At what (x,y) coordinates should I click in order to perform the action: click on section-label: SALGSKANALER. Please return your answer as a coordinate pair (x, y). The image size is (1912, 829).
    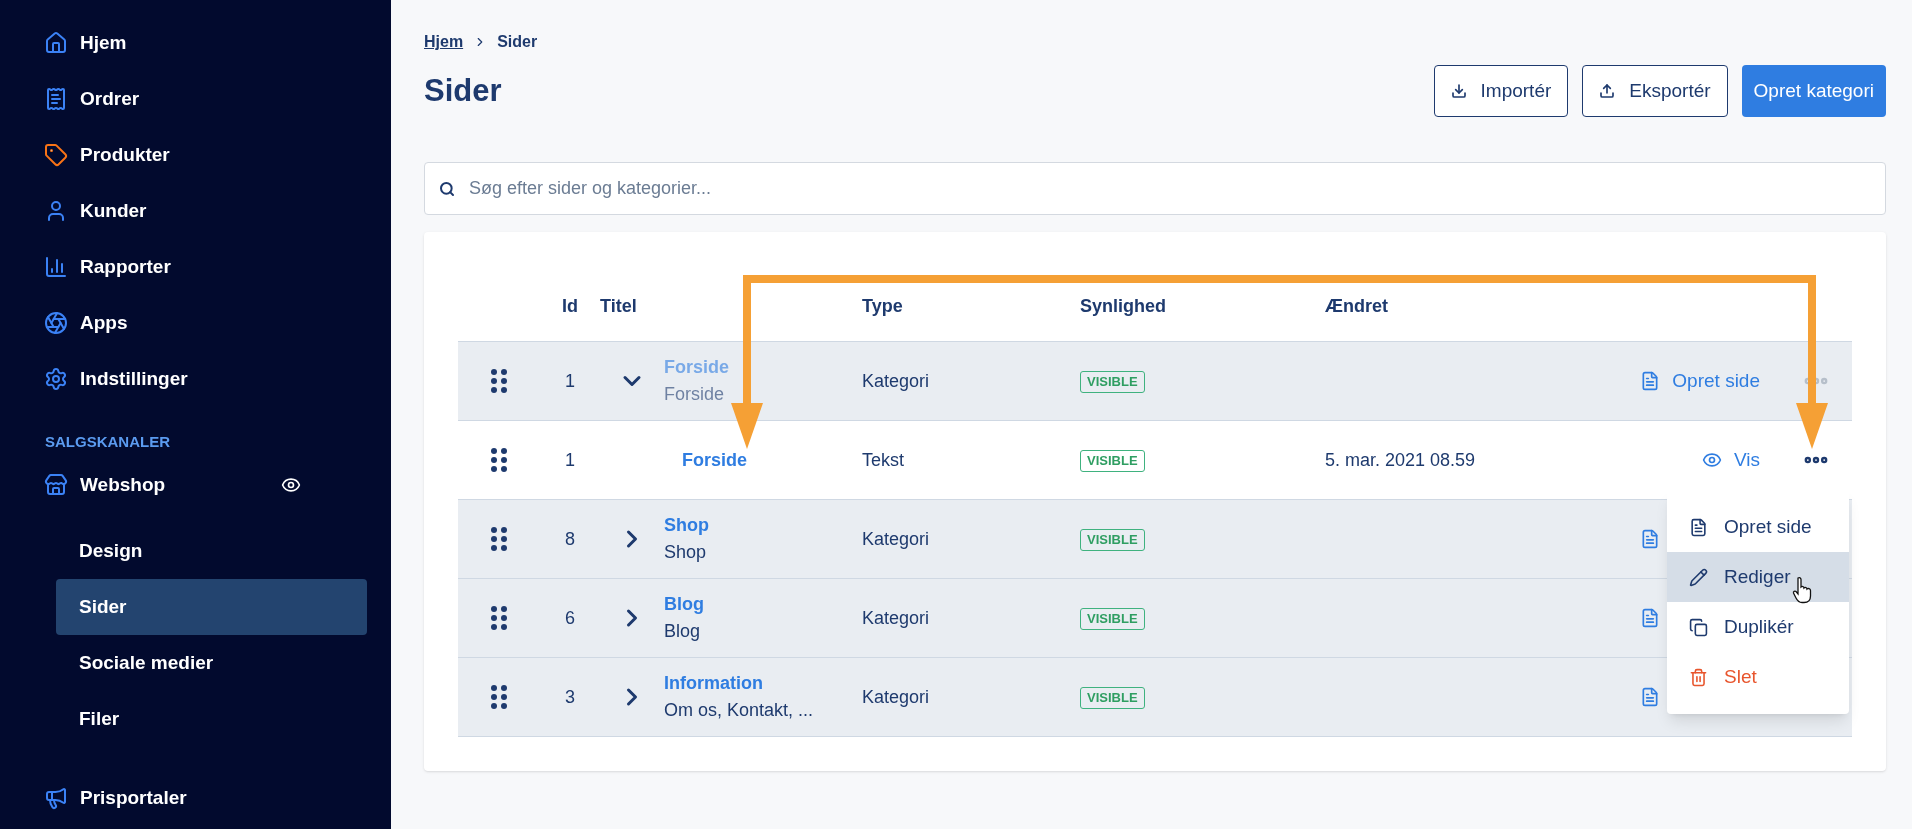
    Looking at the image, I should click on (107, 441).